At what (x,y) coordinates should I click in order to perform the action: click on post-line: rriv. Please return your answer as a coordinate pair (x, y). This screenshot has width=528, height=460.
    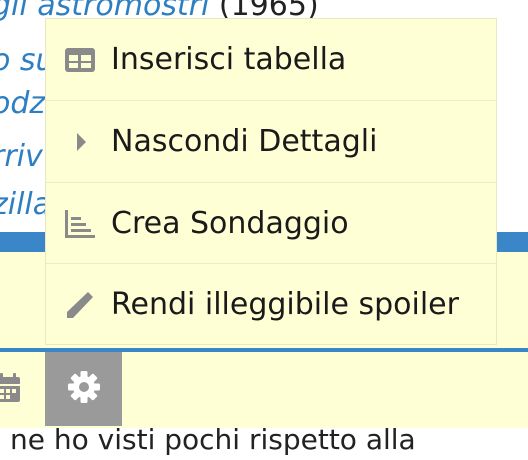
    Looking at the image, I should click on (21, 157).